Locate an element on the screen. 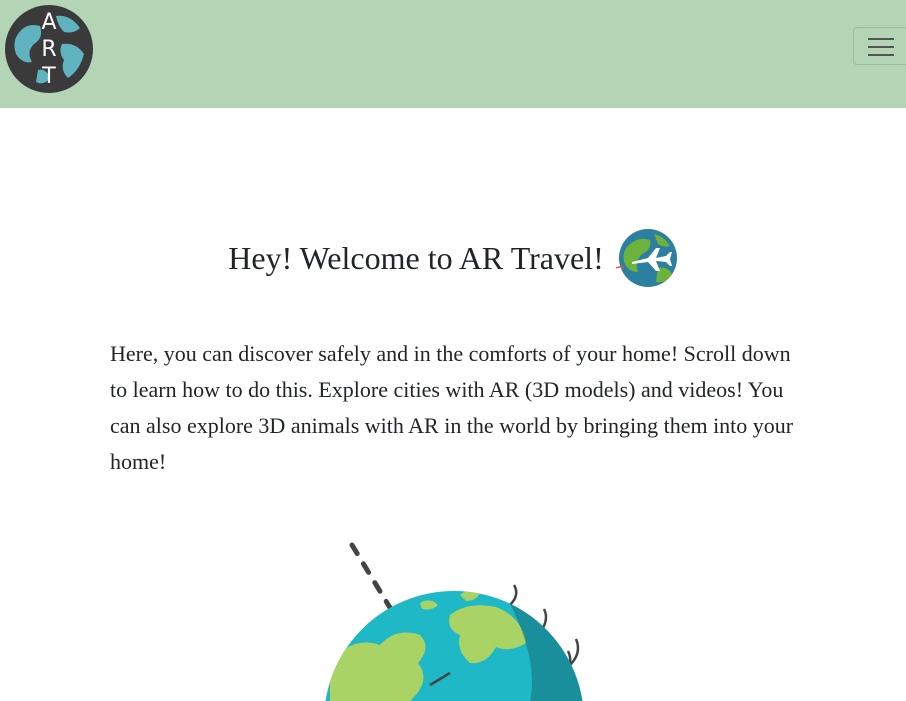 The image size is (906, 701). menu-toggle-button is located at coordinates (879, 46).